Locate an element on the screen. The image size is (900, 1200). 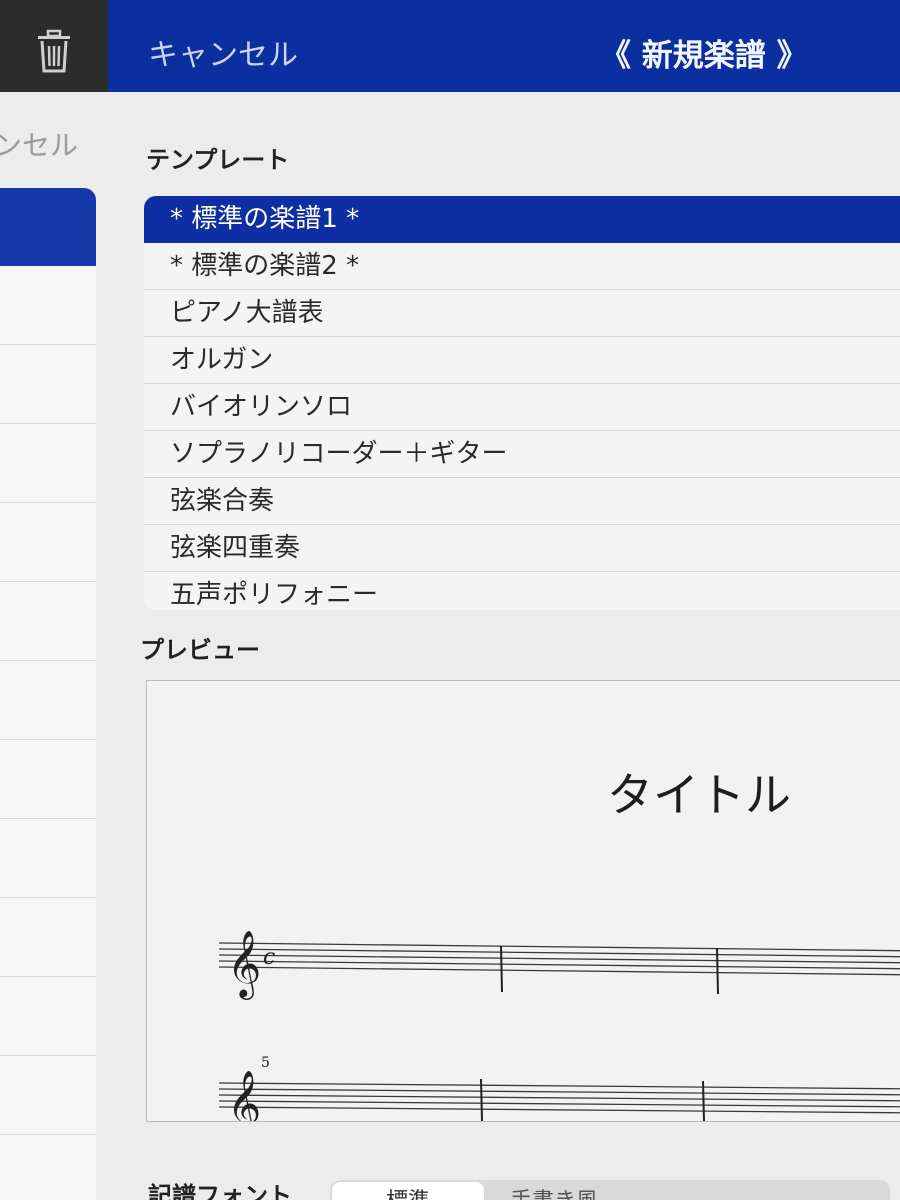
template-section-label: テンプレート is located at coordinates (218, 160).